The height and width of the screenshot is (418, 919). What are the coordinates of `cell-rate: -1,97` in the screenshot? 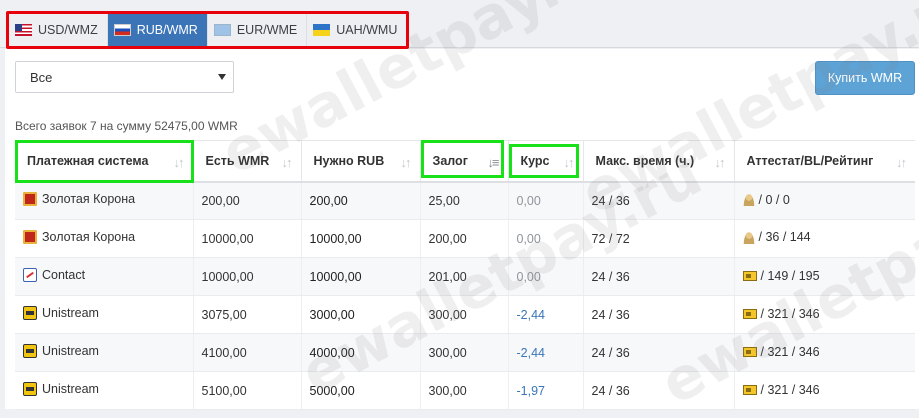 It's located at (546, 390).